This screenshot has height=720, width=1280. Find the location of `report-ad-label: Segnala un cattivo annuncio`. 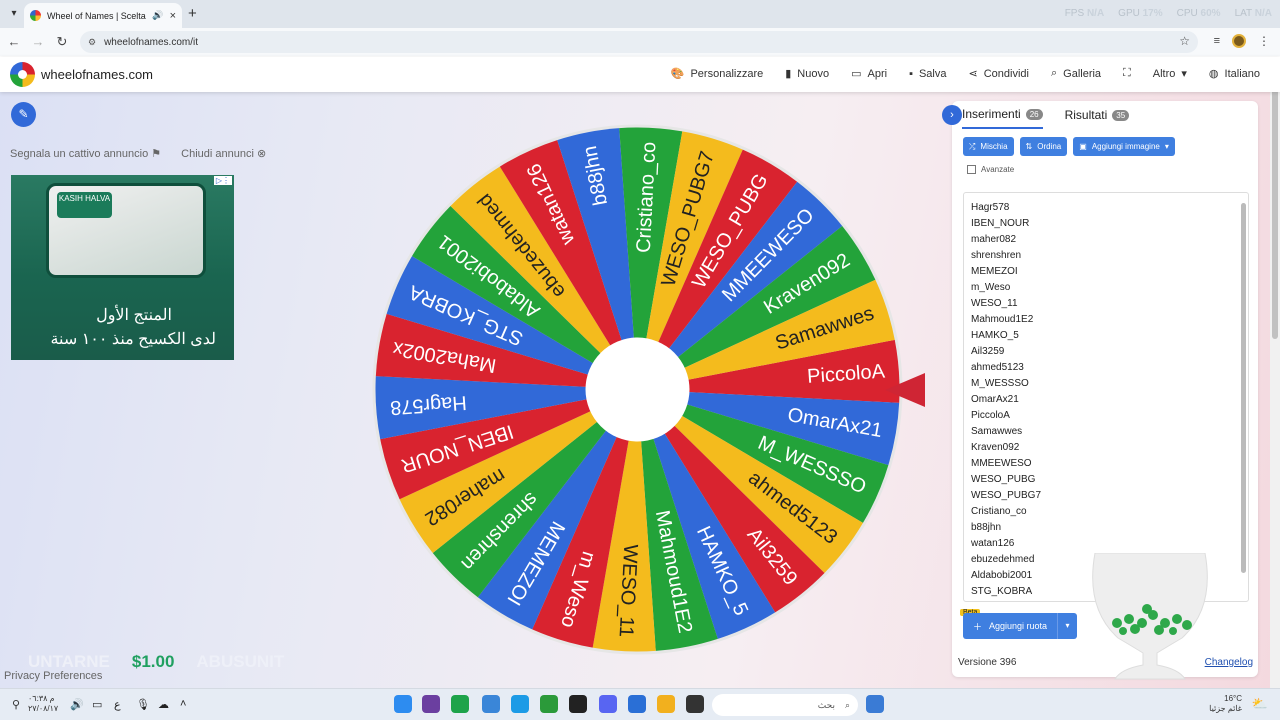

report-ad-label: Segnala un cattivo annuncio is located at coordinates (79, 154).